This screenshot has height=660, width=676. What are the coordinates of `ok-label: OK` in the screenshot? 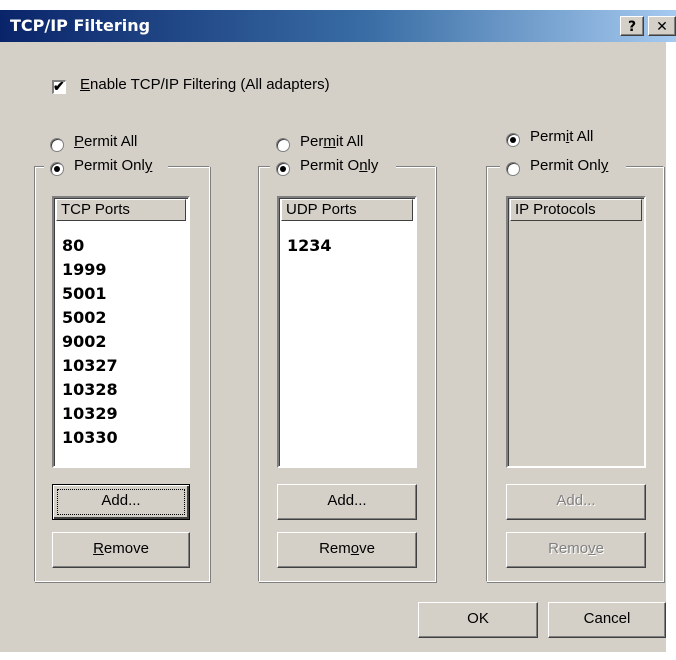 It's located at (478, 618).